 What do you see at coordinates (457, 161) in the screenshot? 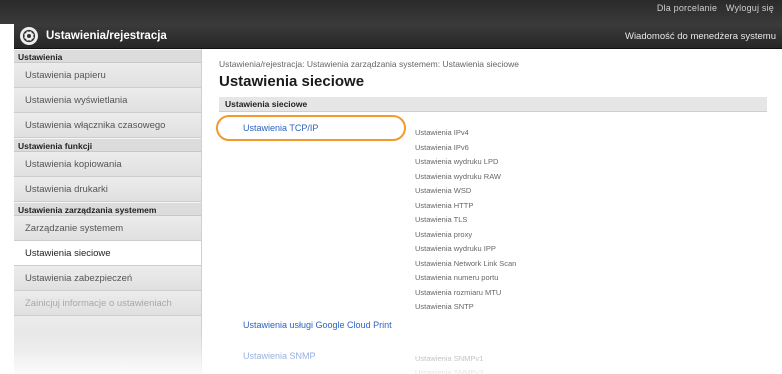
I see `list-item: Ustawienia wydruku LPD` at bounding box center [457, 161].